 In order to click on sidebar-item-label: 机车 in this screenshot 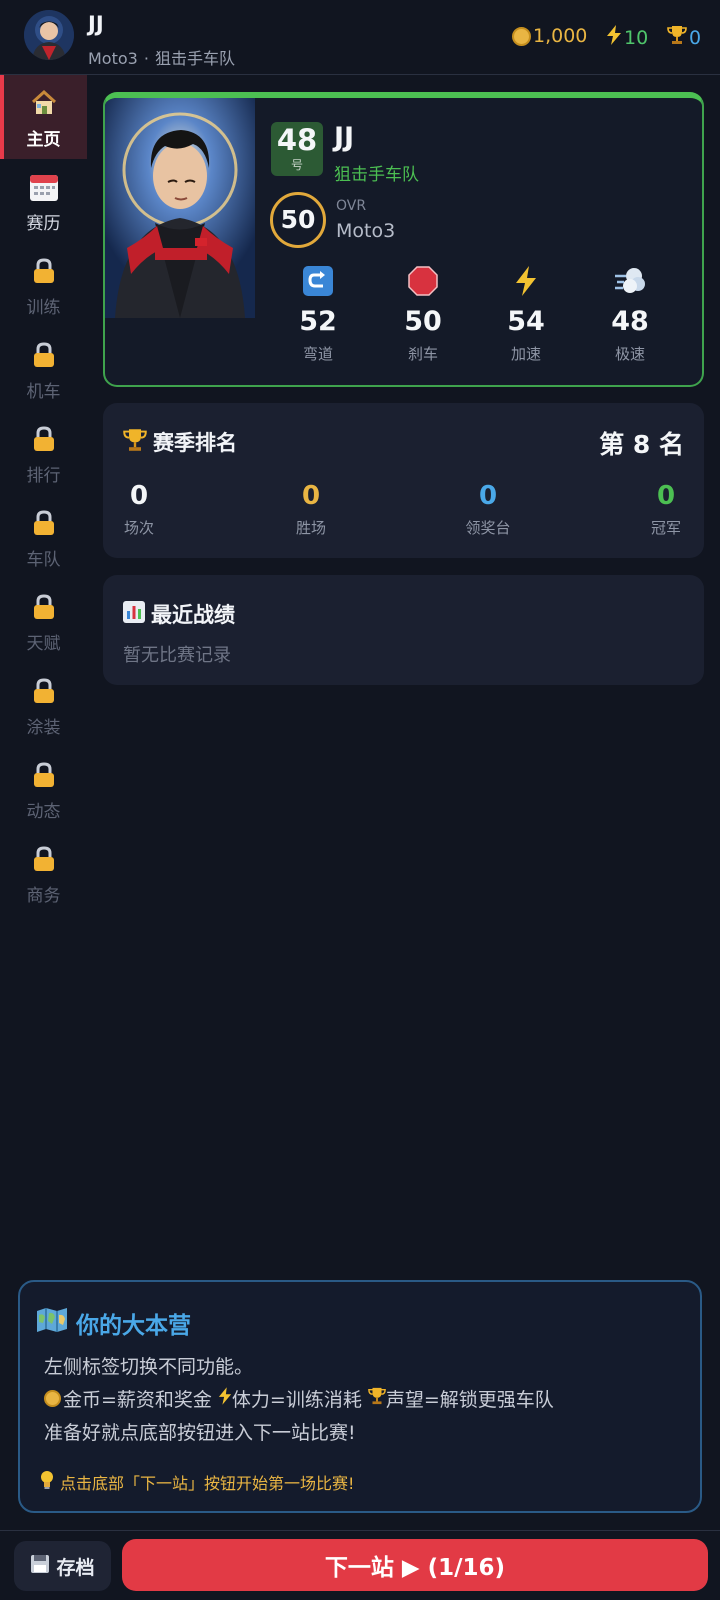, I will do `click(43, 392)`.